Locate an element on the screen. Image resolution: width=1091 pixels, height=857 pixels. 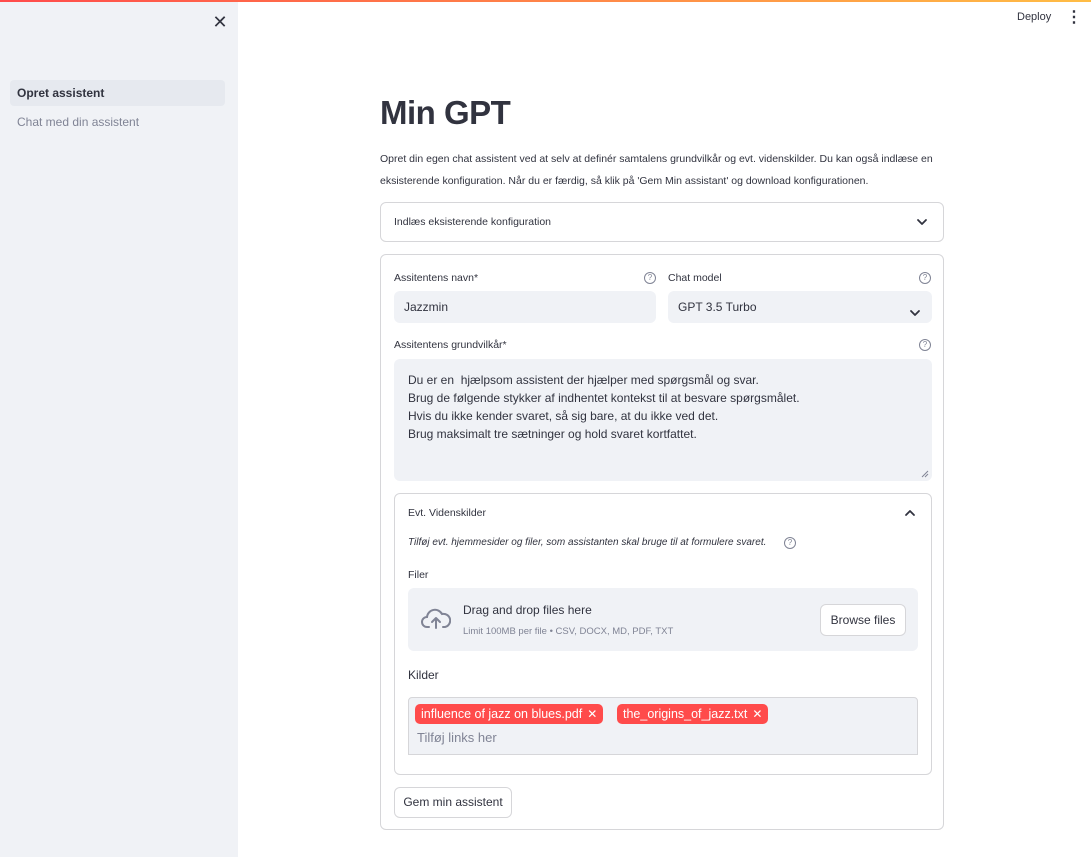
source-tag-label: the_origins_of_jazz.txt is located at coordinates (685, 714).